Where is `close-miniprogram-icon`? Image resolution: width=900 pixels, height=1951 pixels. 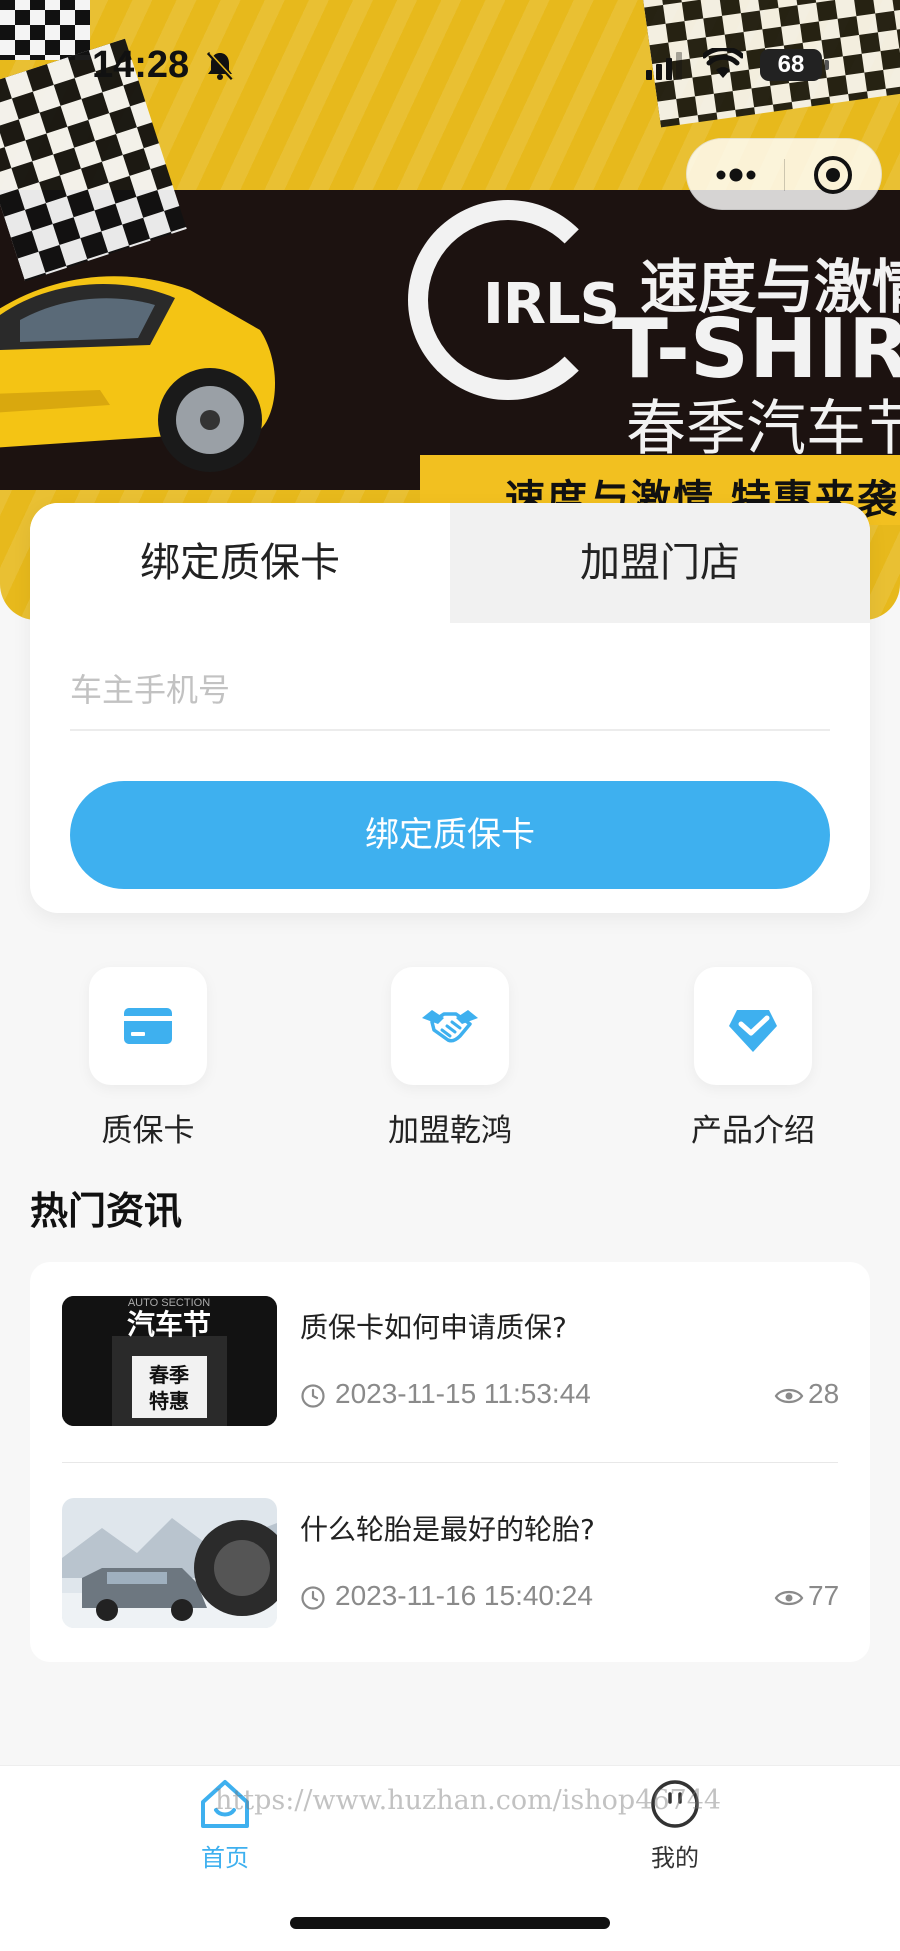 close-miniprogram-icon is located at coordinates (833, 175).